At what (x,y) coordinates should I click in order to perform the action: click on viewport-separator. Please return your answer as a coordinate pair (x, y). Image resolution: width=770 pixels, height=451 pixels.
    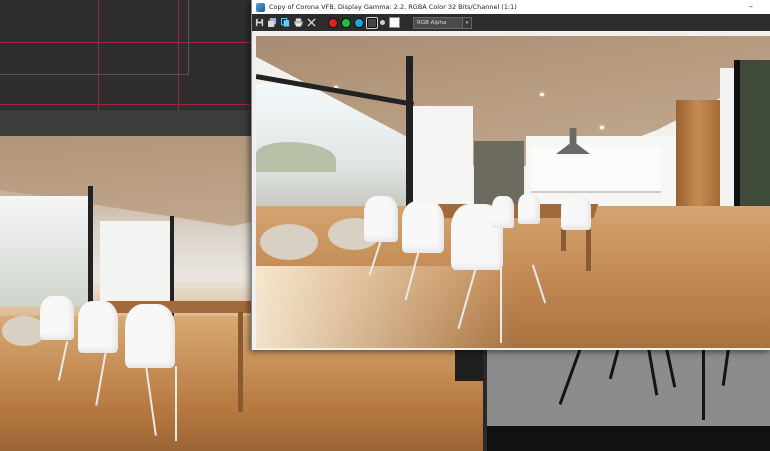
    Looking at the image, I should click on (126, 123).